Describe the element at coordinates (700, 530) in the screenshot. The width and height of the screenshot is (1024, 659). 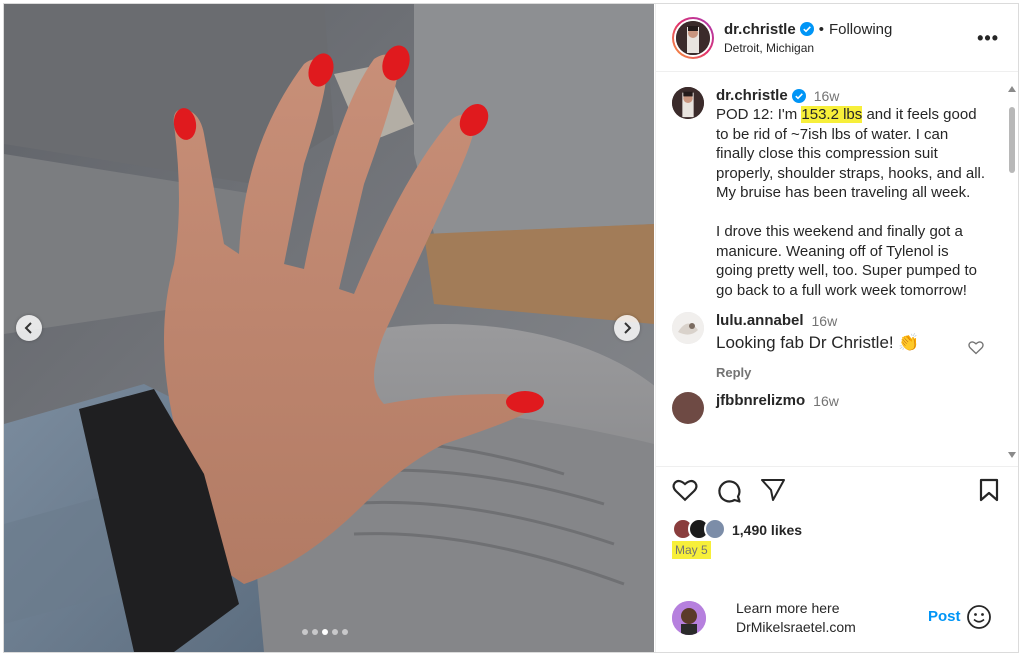
I see `liker-avatars` at that location.